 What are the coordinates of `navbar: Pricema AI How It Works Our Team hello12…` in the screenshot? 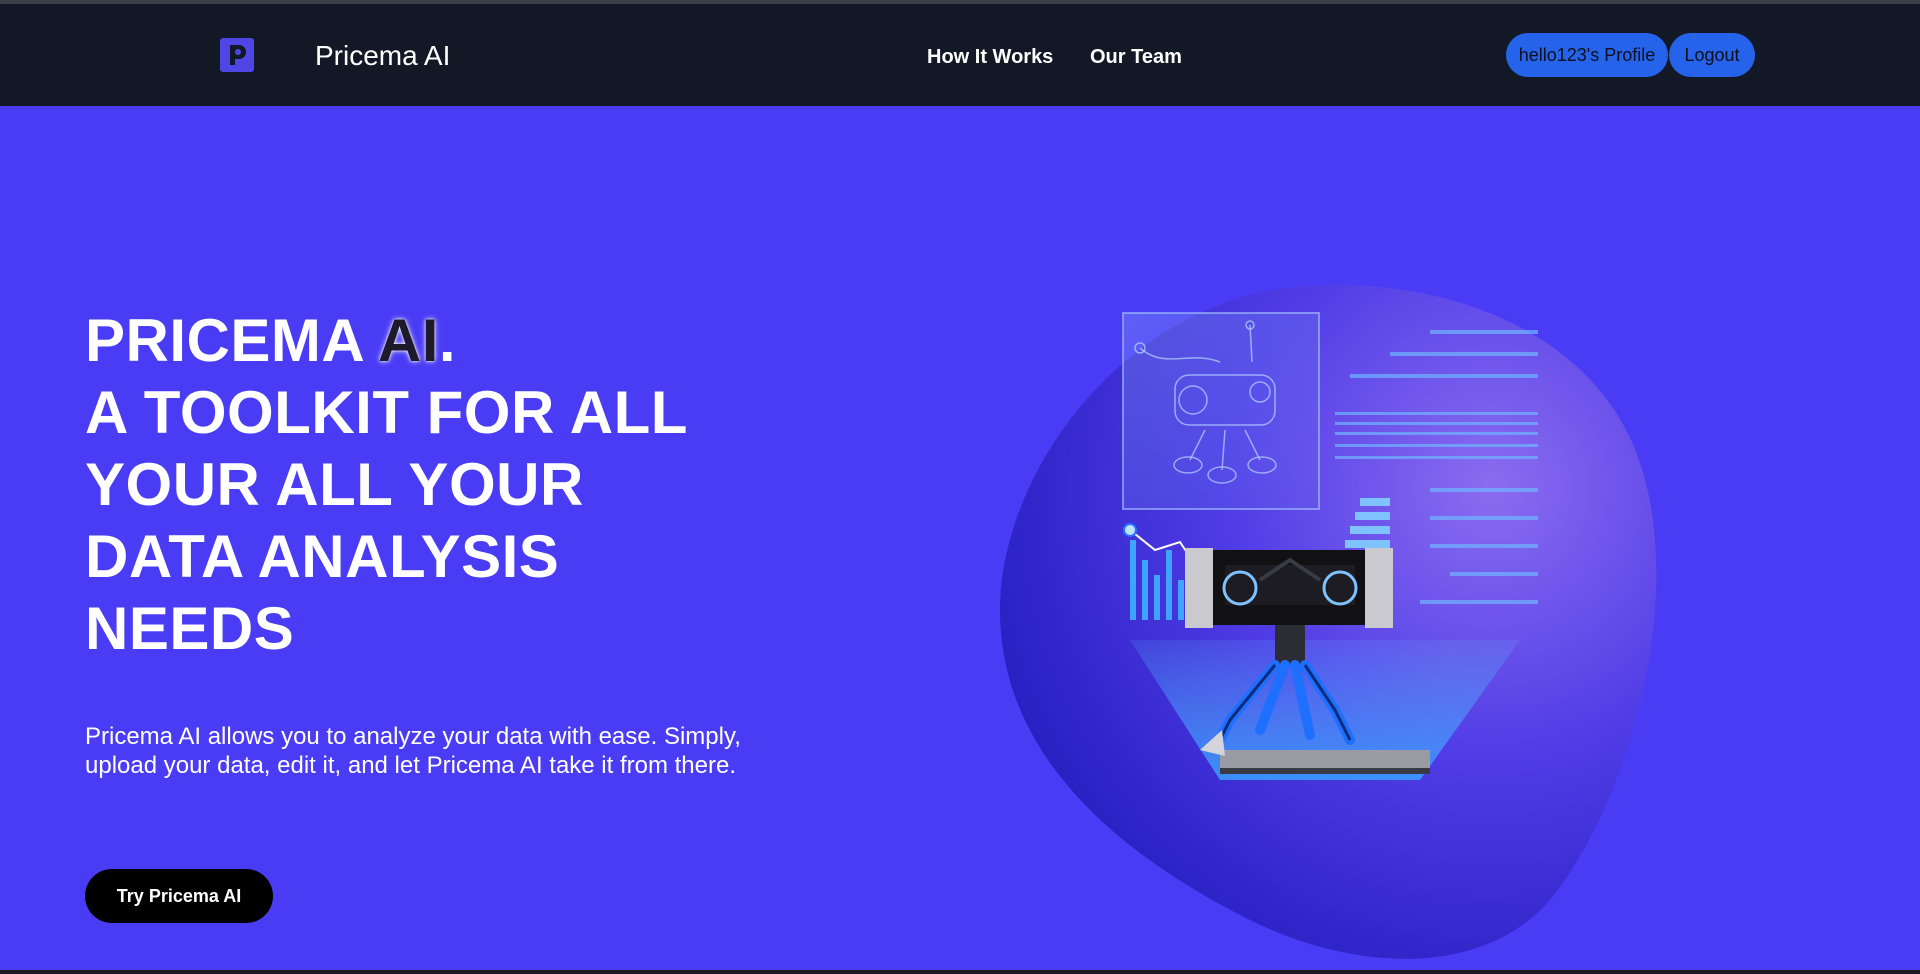 It's located at (960, 55).